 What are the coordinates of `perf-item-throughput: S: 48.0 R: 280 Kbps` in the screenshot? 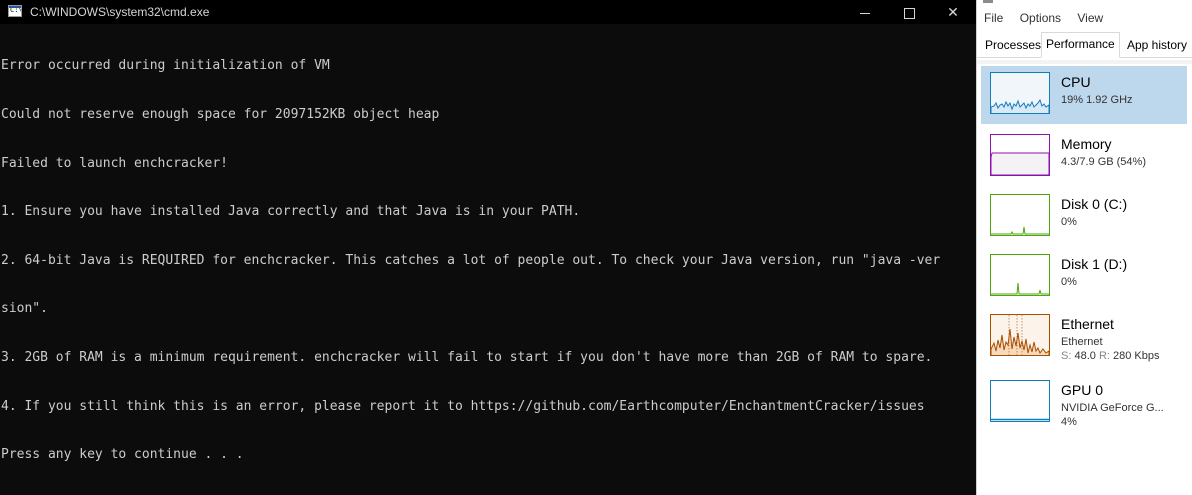 It's located at (1110, 356).